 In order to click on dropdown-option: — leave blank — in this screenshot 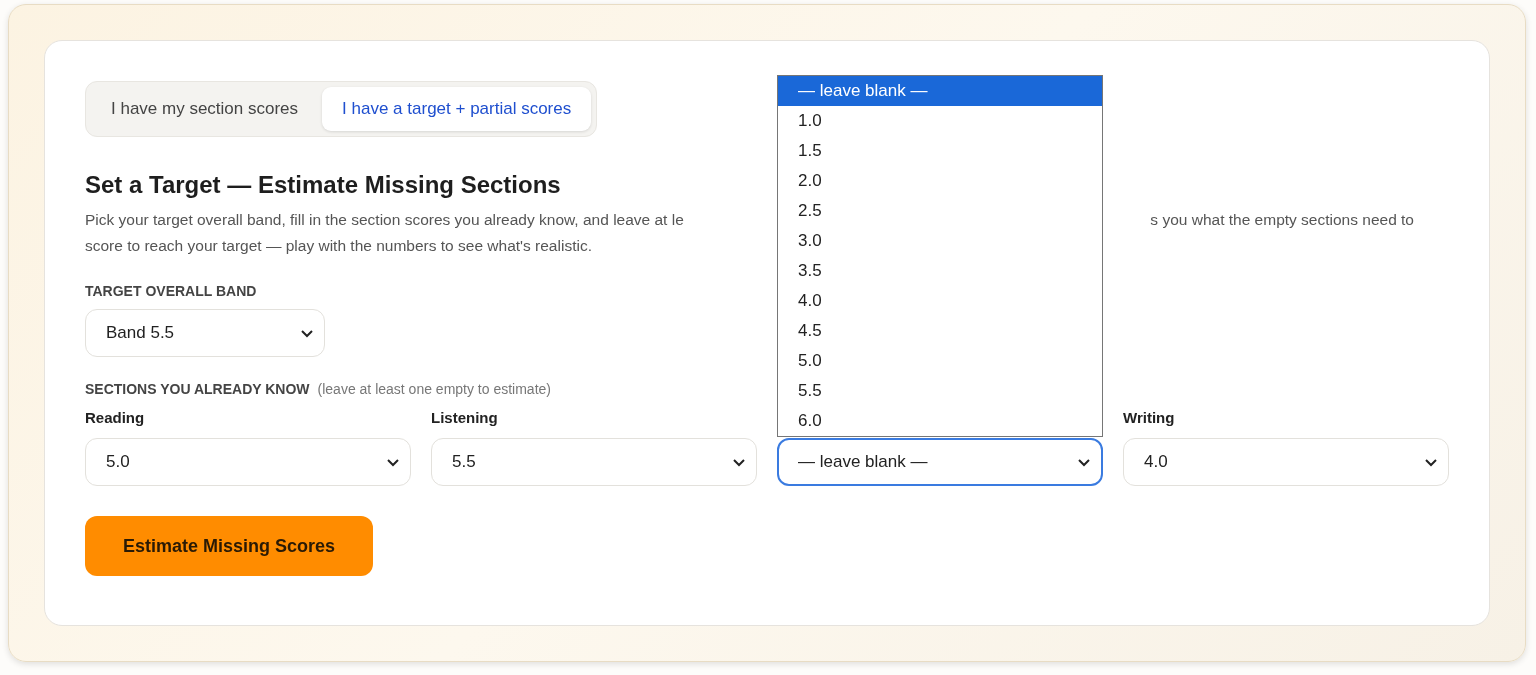, I will do `click(940, 91)`.